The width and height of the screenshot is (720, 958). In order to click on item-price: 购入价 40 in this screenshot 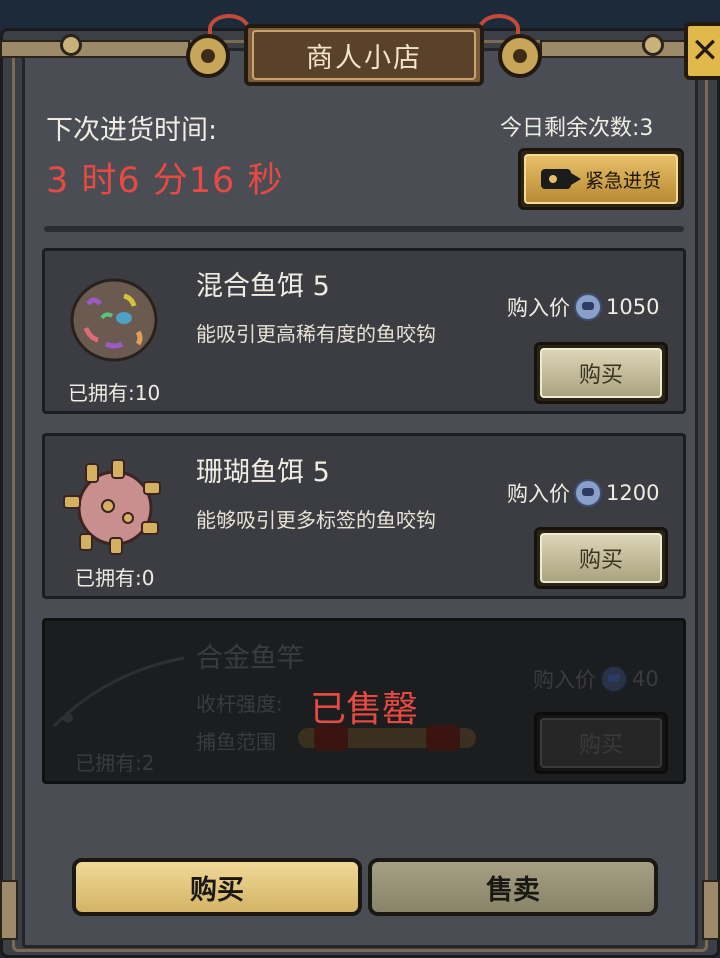, I will do `click(596, 679)`.